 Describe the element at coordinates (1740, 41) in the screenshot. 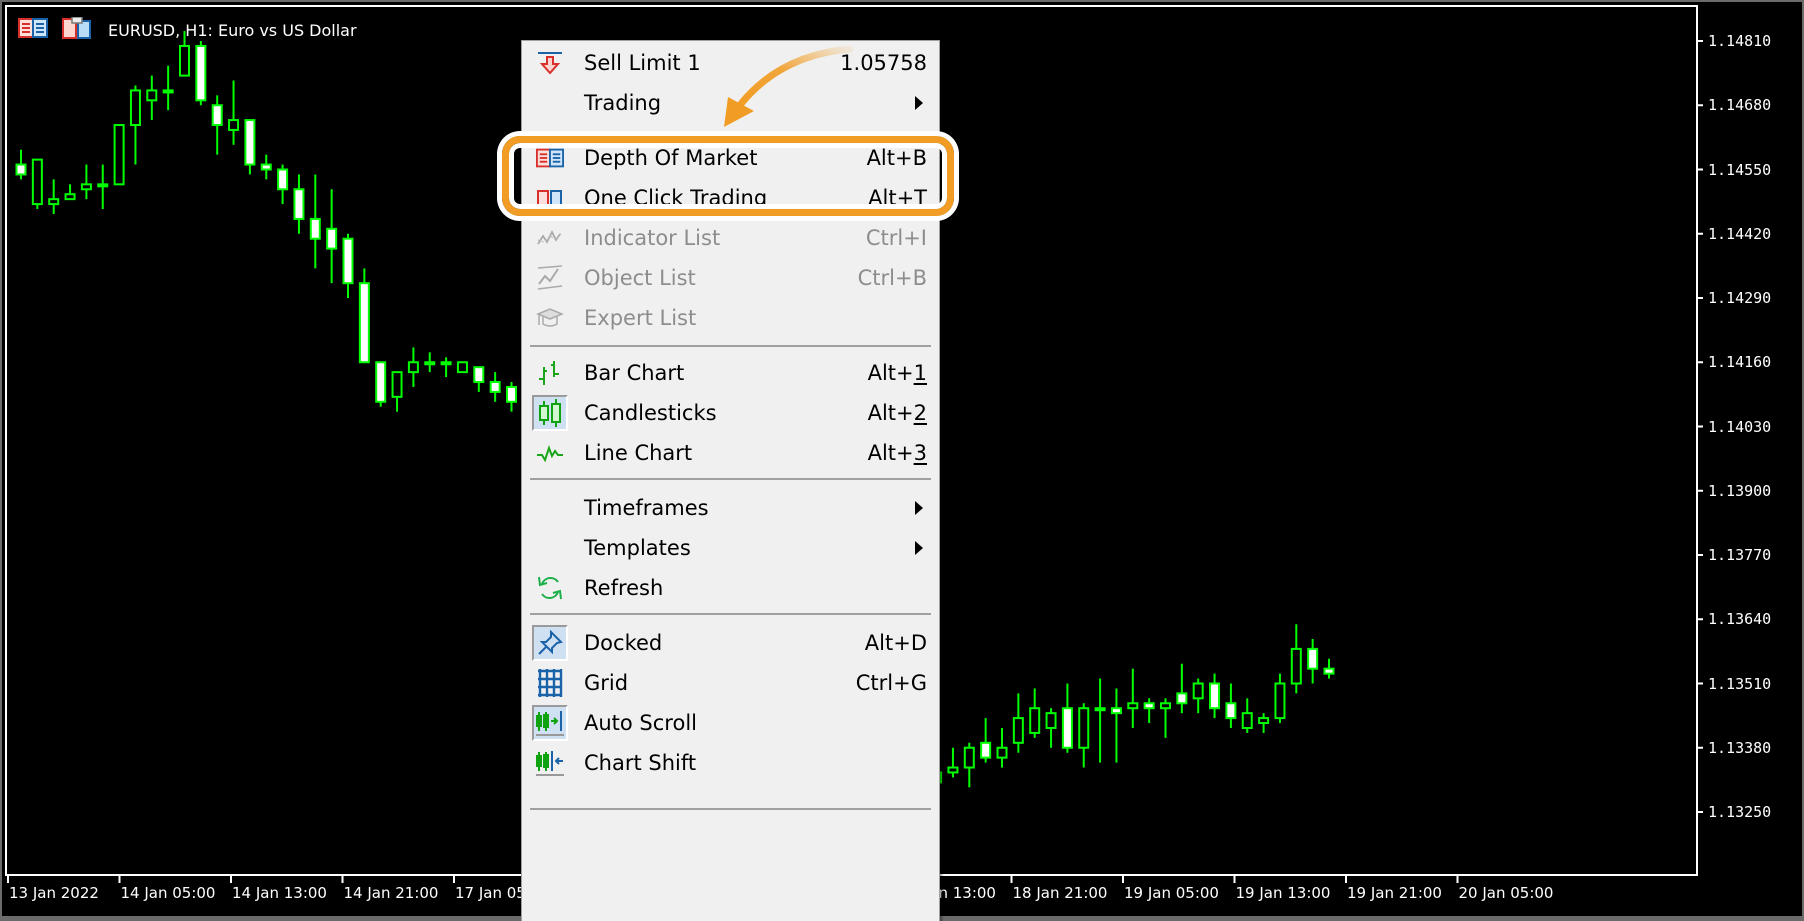

I see `price-tick-label: 1.14810` at that location.